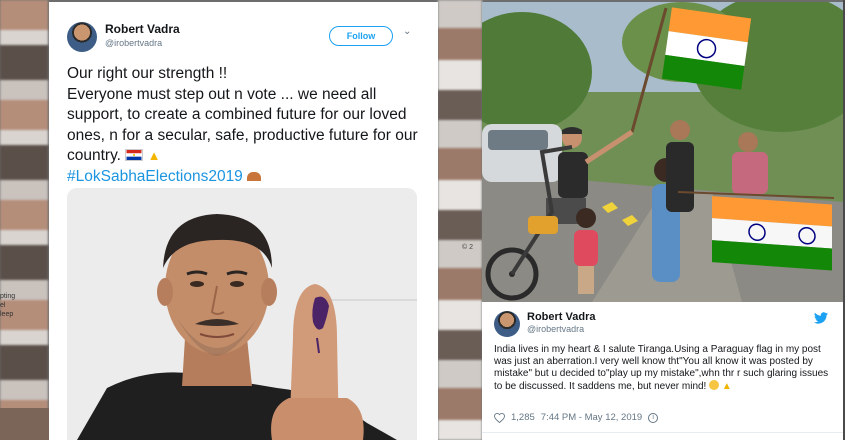  Describe the element at coordinates (653, 417) in the screenshot. I see `info-icon: i` at that location.